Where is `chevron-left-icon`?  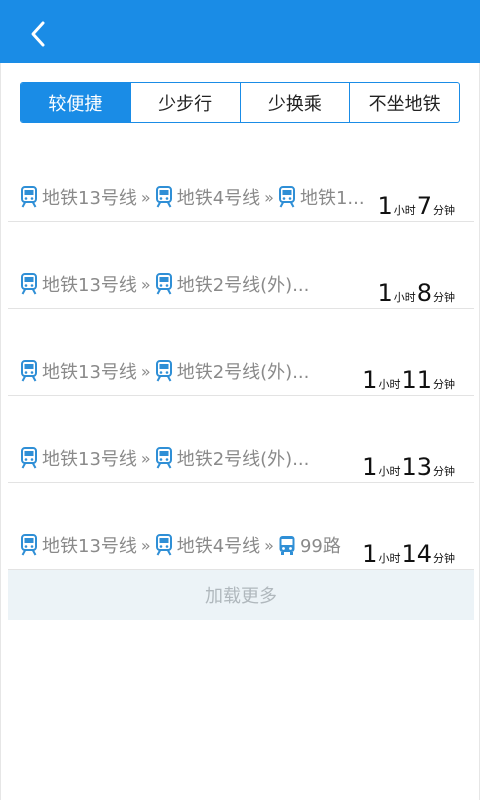
chevron-left-icon is located at coordinates (38, 34).